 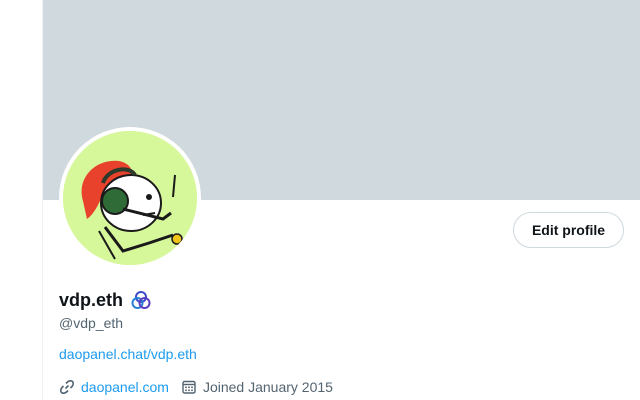 I want to click on bio-link: daopanel.chat/vdp.eth, so click(x=128, y=354).